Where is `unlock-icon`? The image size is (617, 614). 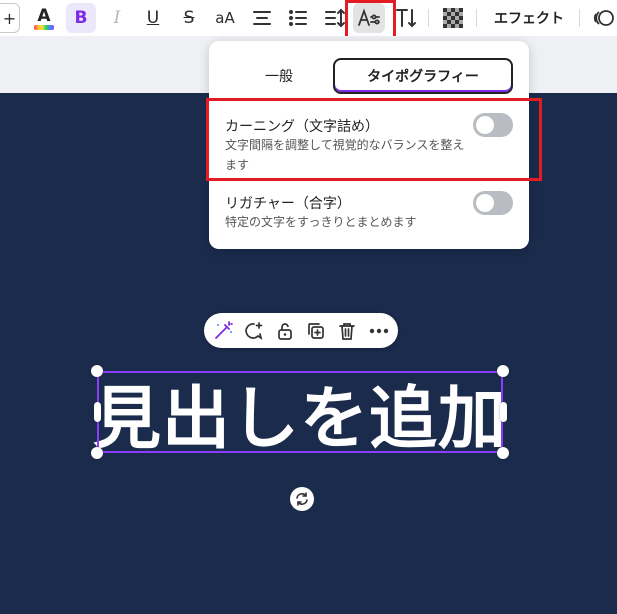
unlock-icon is located at coordinates (285, 331).